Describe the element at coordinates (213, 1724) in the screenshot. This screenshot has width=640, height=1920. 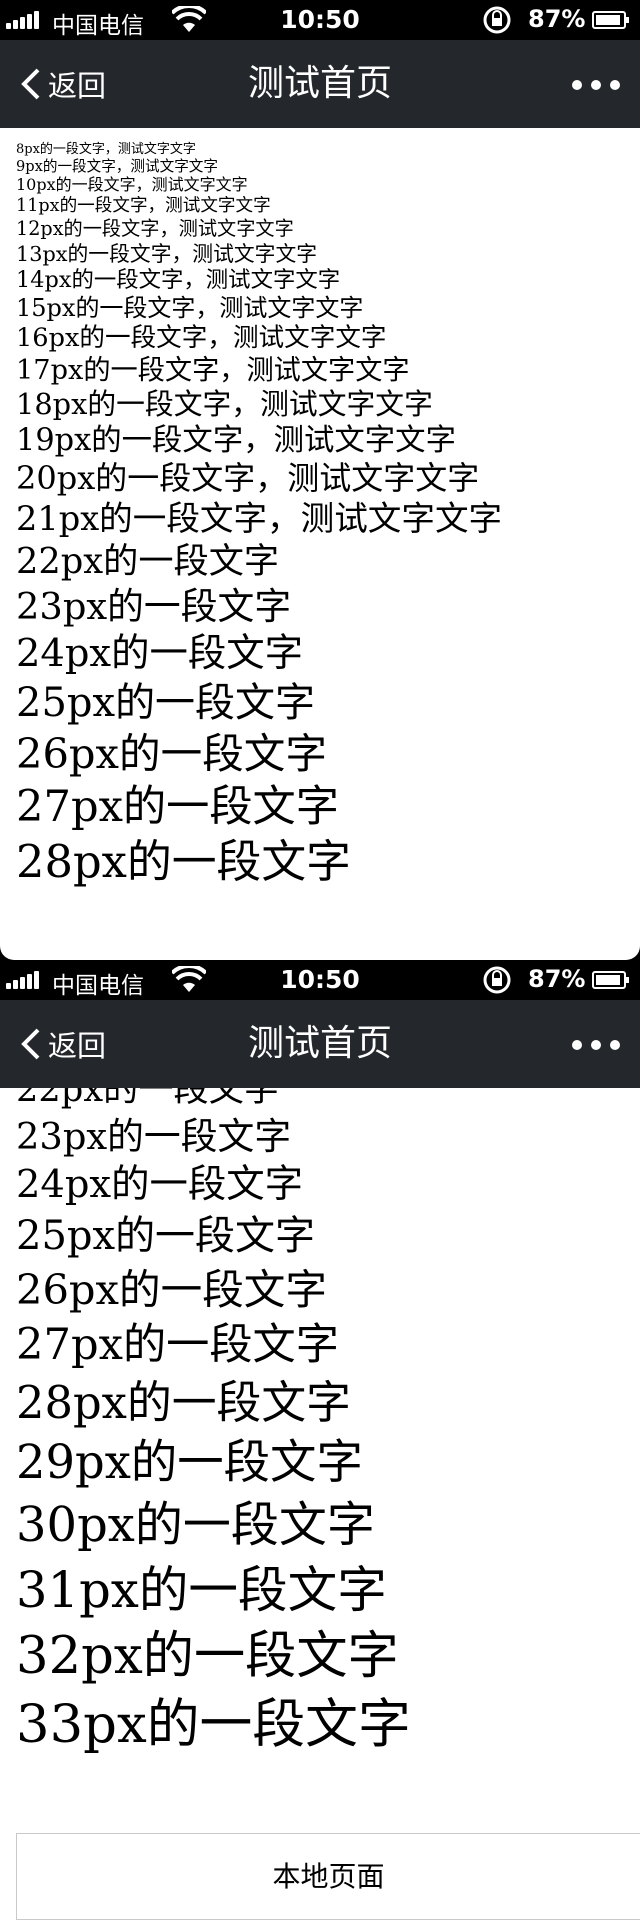
I see `text-line: 33px的一段文字` at that location.